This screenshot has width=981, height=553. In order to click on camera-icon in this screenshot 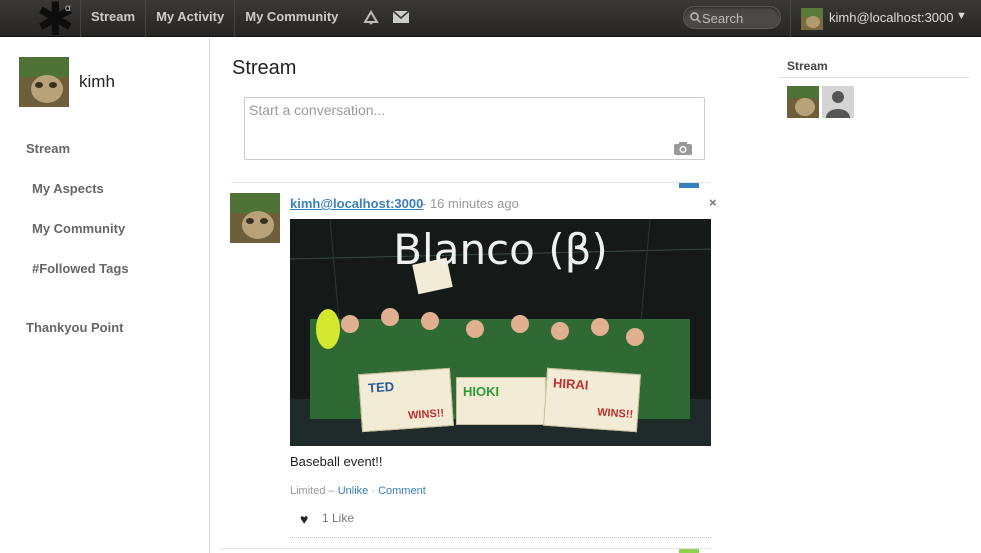, I will do `click(683, 148)`.